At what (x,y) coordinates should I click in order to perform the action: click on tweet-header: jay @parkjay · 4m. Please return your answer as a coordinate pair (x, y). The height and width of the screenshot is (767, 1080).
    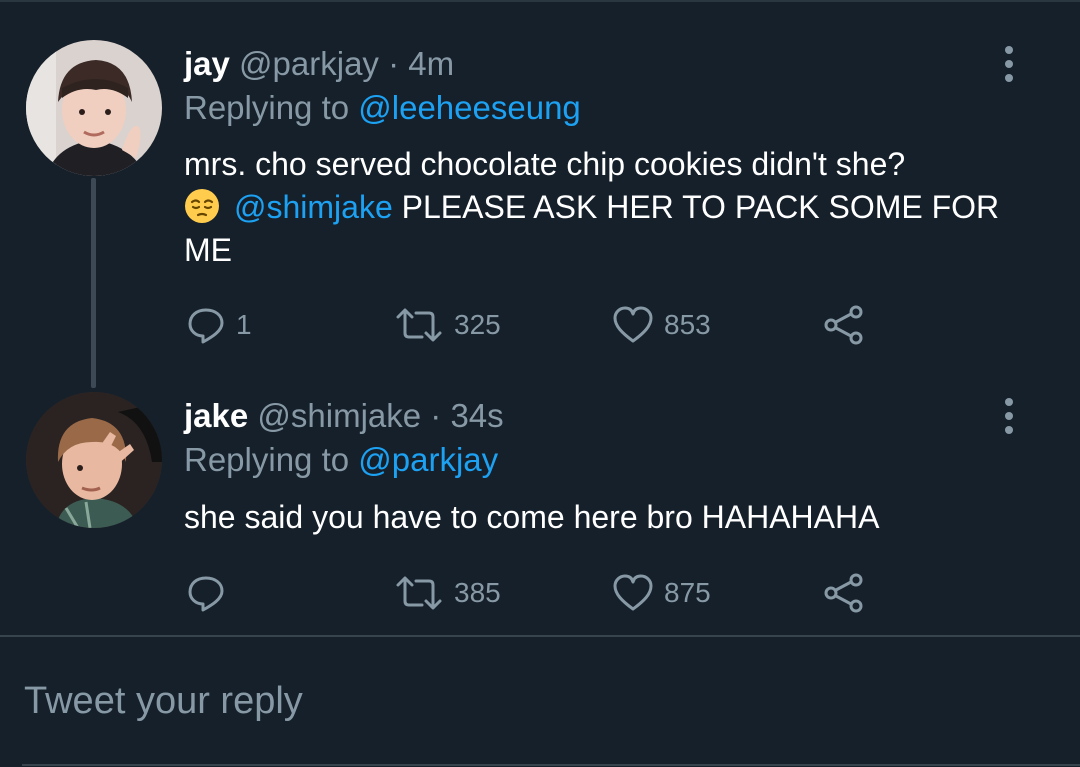
    Looking at the image, I should click on (319, 64).